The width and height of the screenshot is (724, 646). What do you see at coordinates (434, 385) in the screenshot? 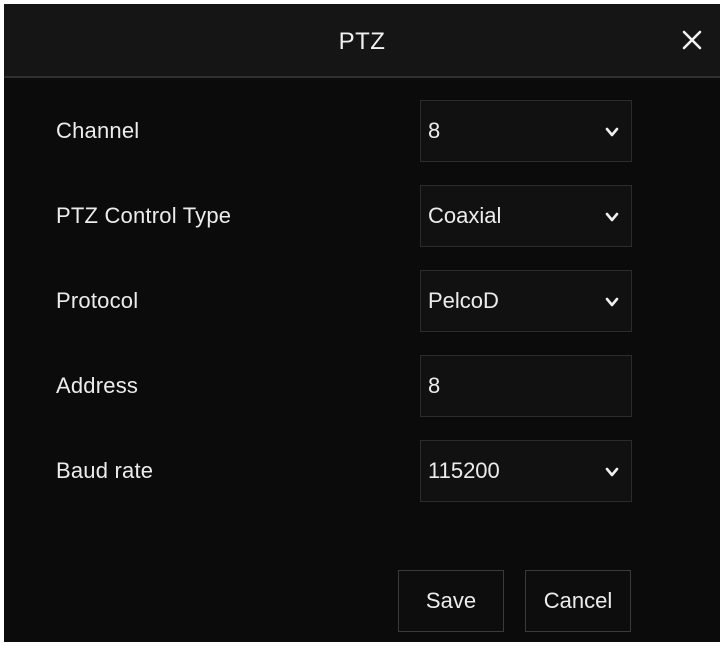
I see `address-value: 8` at bounding box center [434, 385].